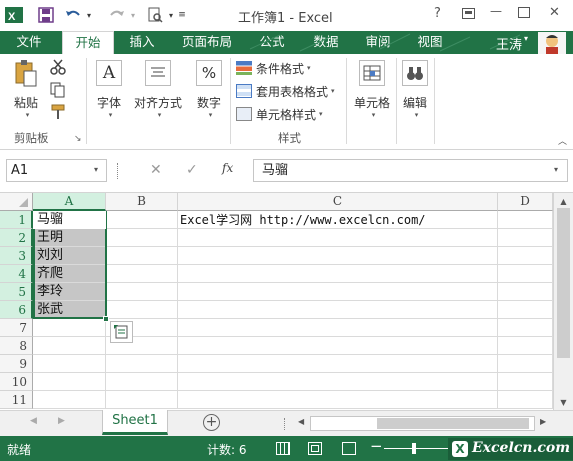  What do you see at coordinates (301, 421) in the screenshot?
I see `scroll-left-icon: ◀` at bounding box center [301, 421].